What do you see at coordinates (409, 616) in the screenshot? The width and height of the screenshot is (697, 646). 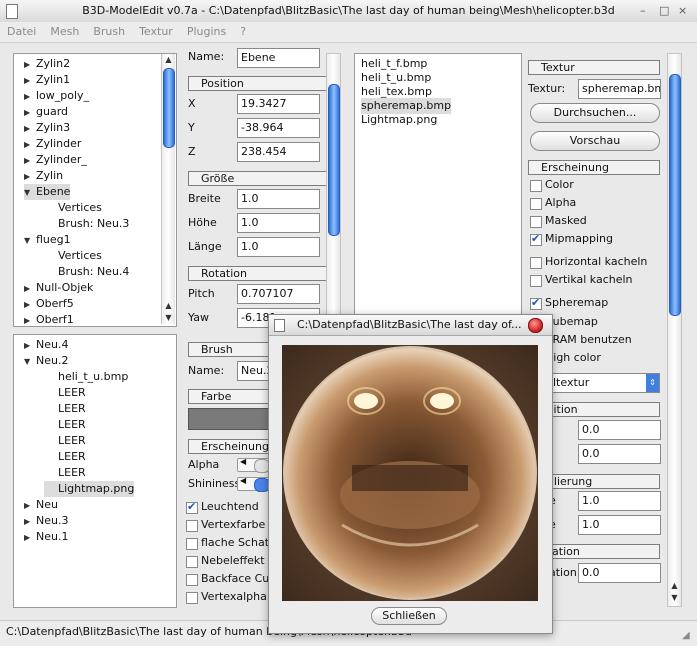 I see `close-preview-button: Schließen` at bounding box center [409, 616].